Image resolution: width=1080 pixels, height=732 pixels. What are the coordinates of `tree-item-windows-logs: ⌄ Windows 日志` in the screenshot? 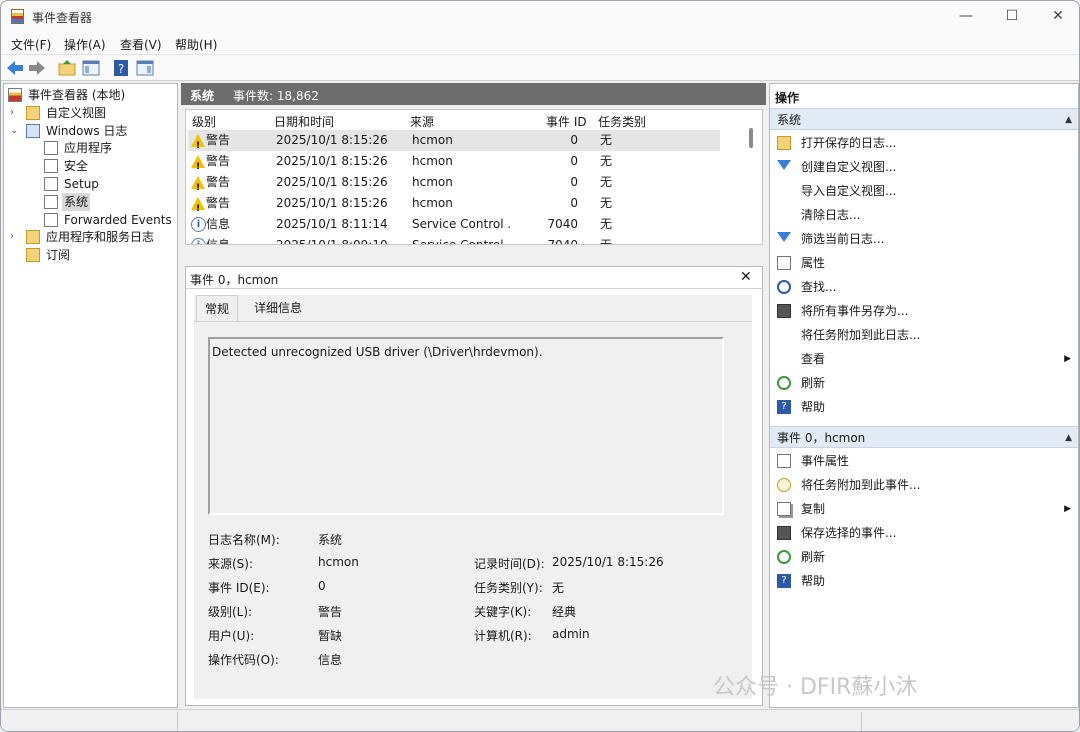 It's located at (92, 131).